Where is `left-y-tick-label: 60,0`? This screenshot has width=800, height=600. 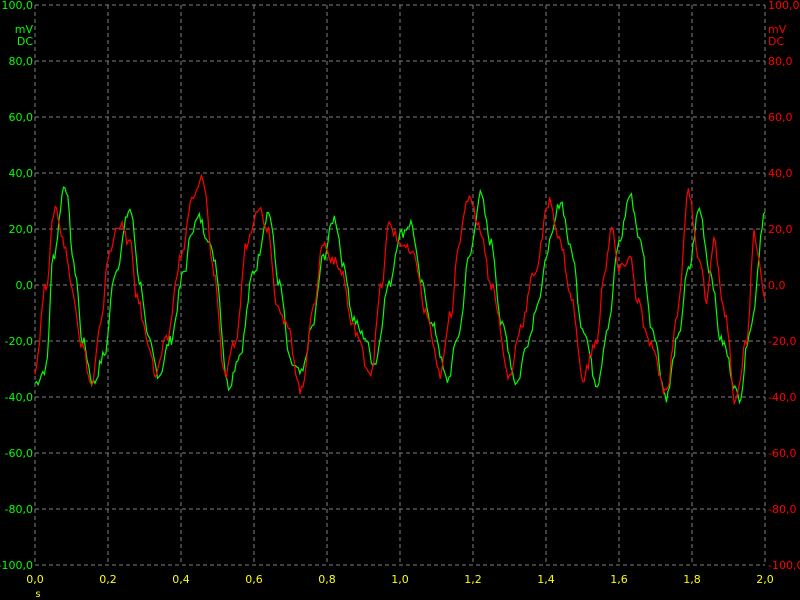
left-y-tick-label: 60,0 is located at coordinates (21, 117).